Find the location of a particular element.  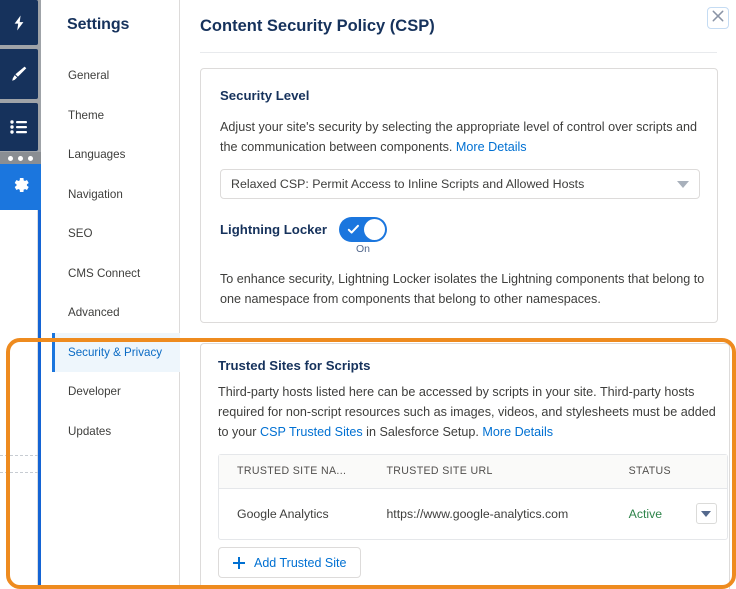

sidebar-item-updates: Updates is located at coordinates (116, 432).